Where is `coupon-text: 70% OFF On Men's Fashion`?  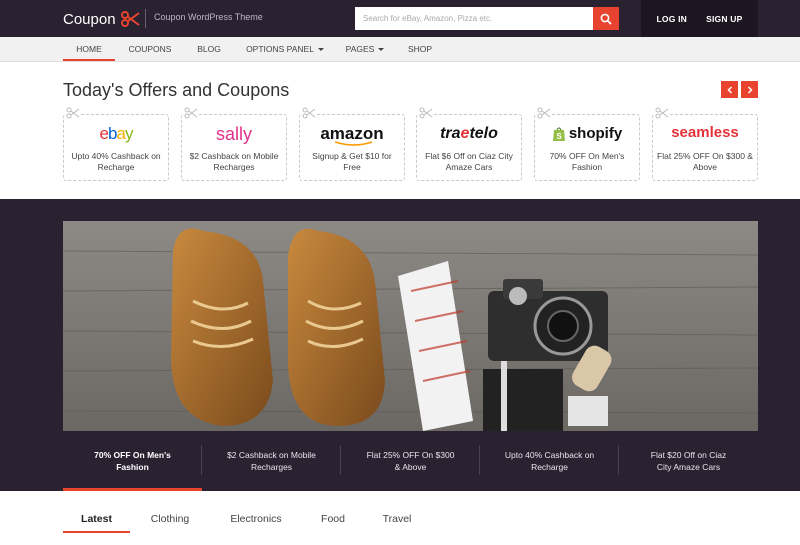 coupon-text: 70% OFF On Men's Fashion is located at coordinates (587, 161).